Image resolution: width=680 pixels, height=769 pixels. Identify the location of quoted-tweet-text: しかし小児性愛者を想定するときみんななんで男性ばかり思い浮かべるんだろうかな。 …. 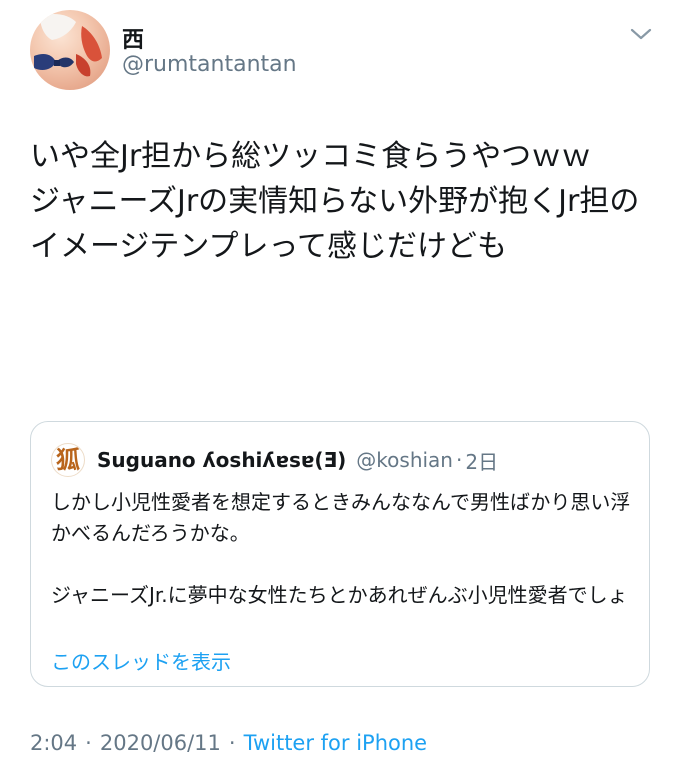
(341, 548).